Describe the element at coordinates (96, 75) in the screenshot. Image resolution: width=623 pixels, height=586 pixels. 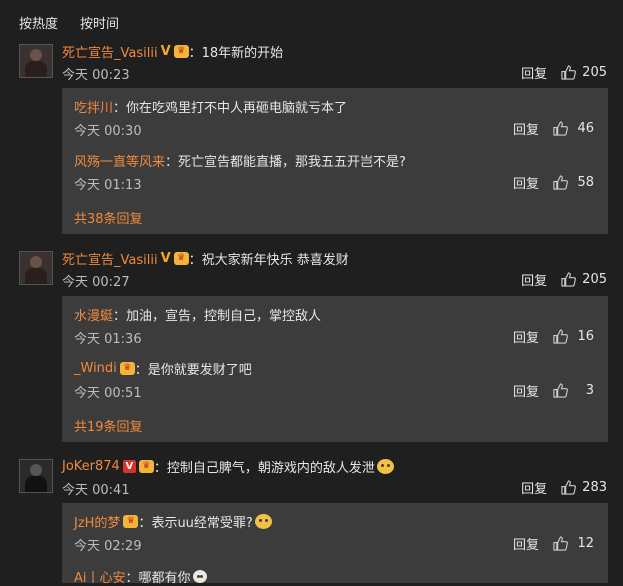
I see `comment-time: 今天 00:23` at that location.